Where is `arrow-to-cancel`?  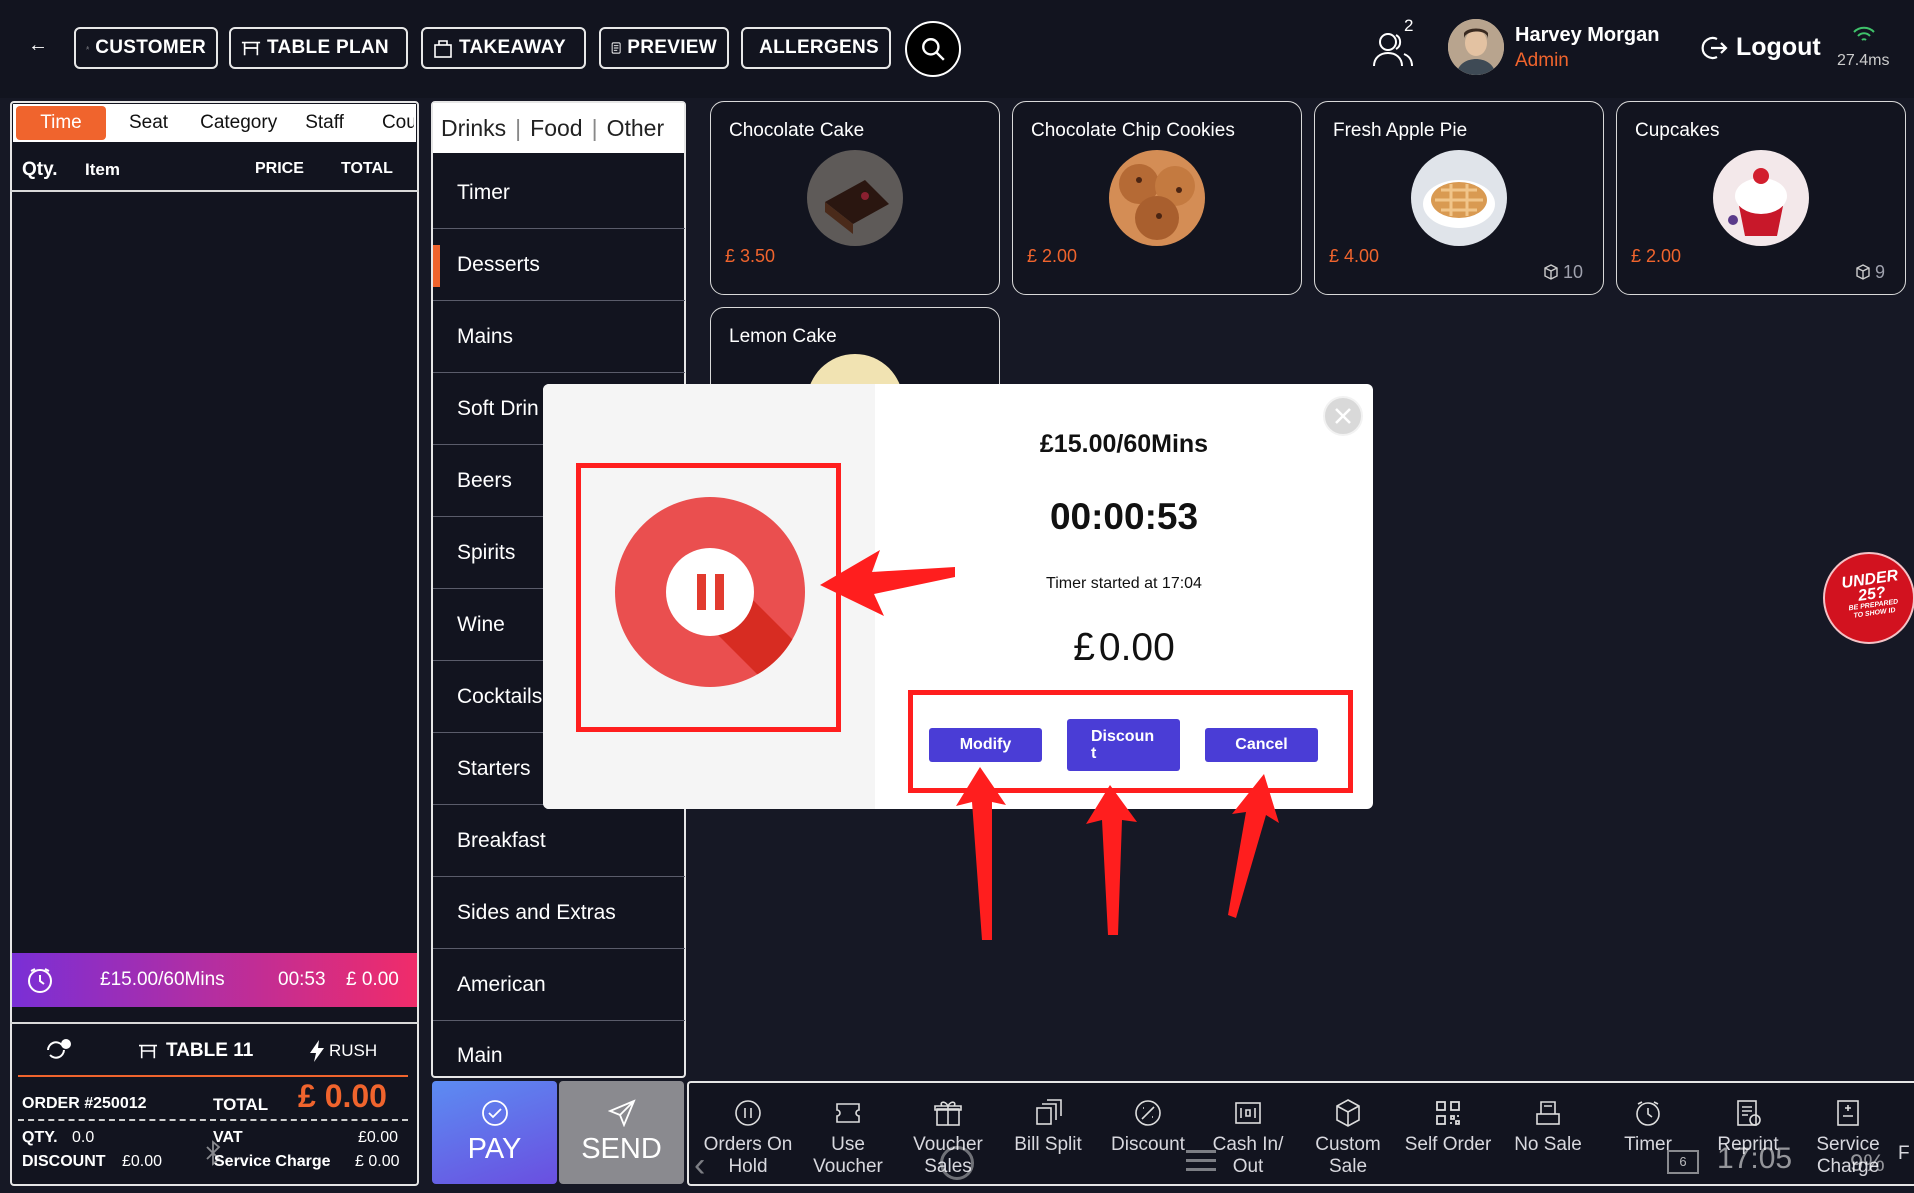
arrow-to-cancel is located at coordinates (1253, 846).